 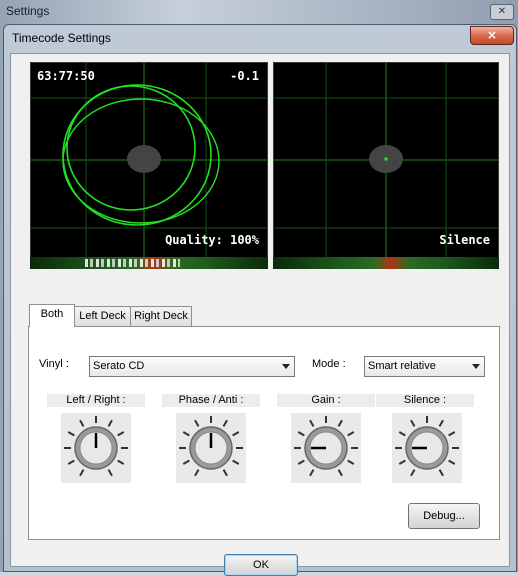 What do you see at coordinates (54, 364) in the screenshot?
I see `vinyl-label: Vinyl :` at bounding box center [54, 364].